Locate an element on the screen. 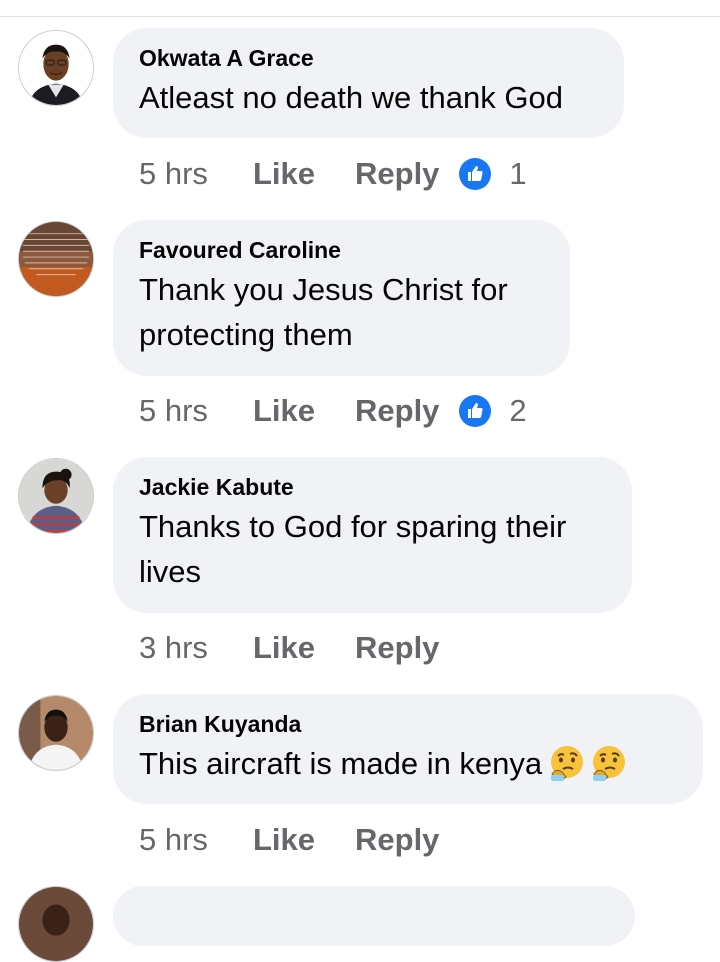 The height and width of the screenshot is (962, 720). comment-actions: 5 hrs Like Reply 2 is located at coordinates (333, 411).